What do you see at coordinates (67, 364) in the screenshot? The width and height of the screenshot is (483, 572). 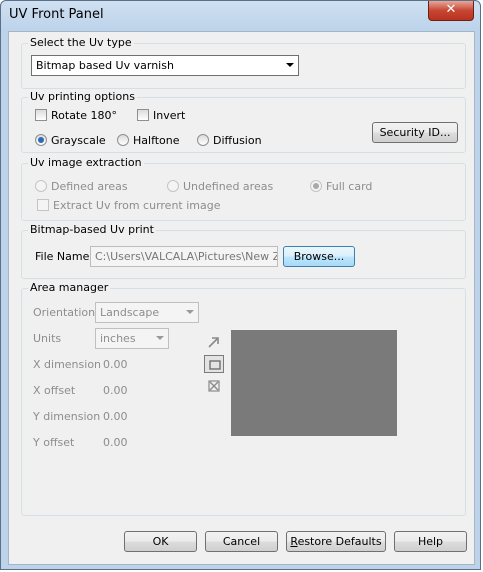 I see `x-dimension-label: X dimension` at bounding box center [67, 364].